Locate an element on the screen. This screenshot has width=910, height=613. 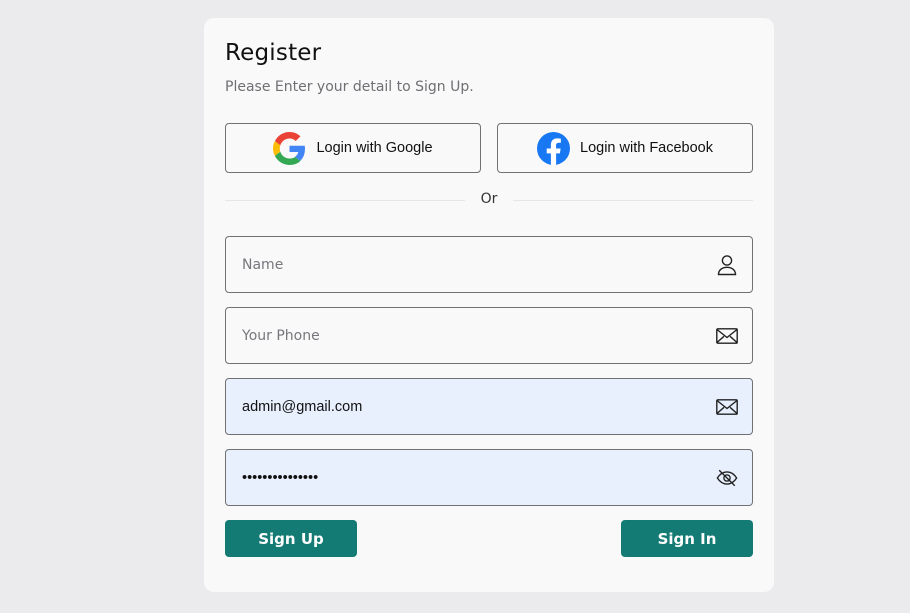
or-divider: Or is located at coordinates (489, 200).